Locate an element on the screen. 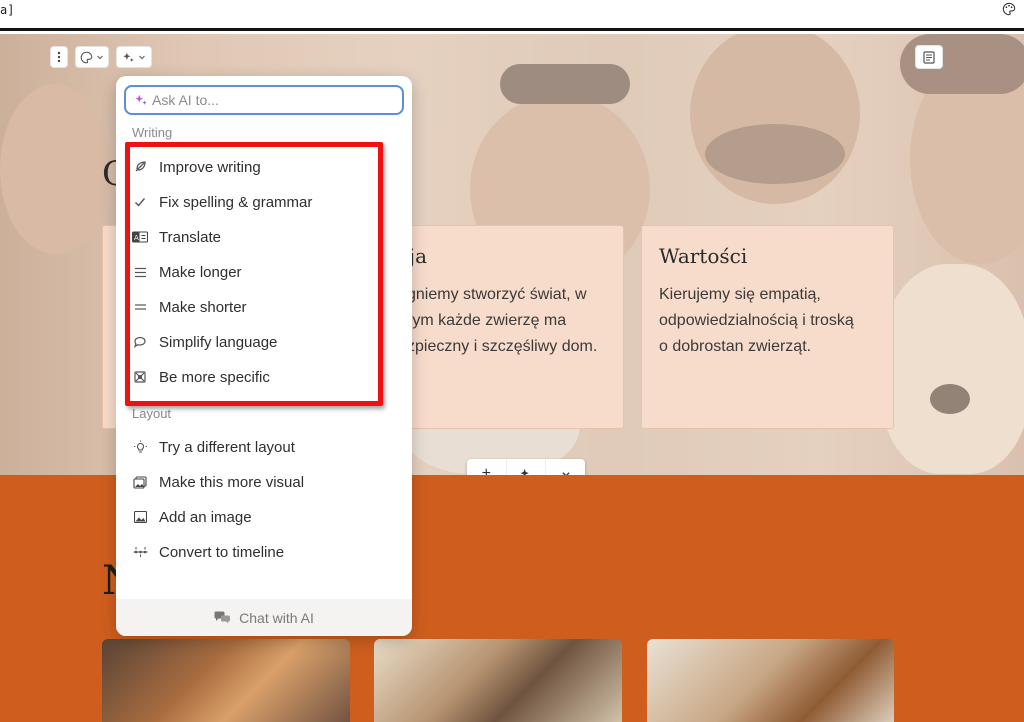 This screenshot has height=722, width=1024. menu-item-label: Improve writing is located at coordinates (210, 167).